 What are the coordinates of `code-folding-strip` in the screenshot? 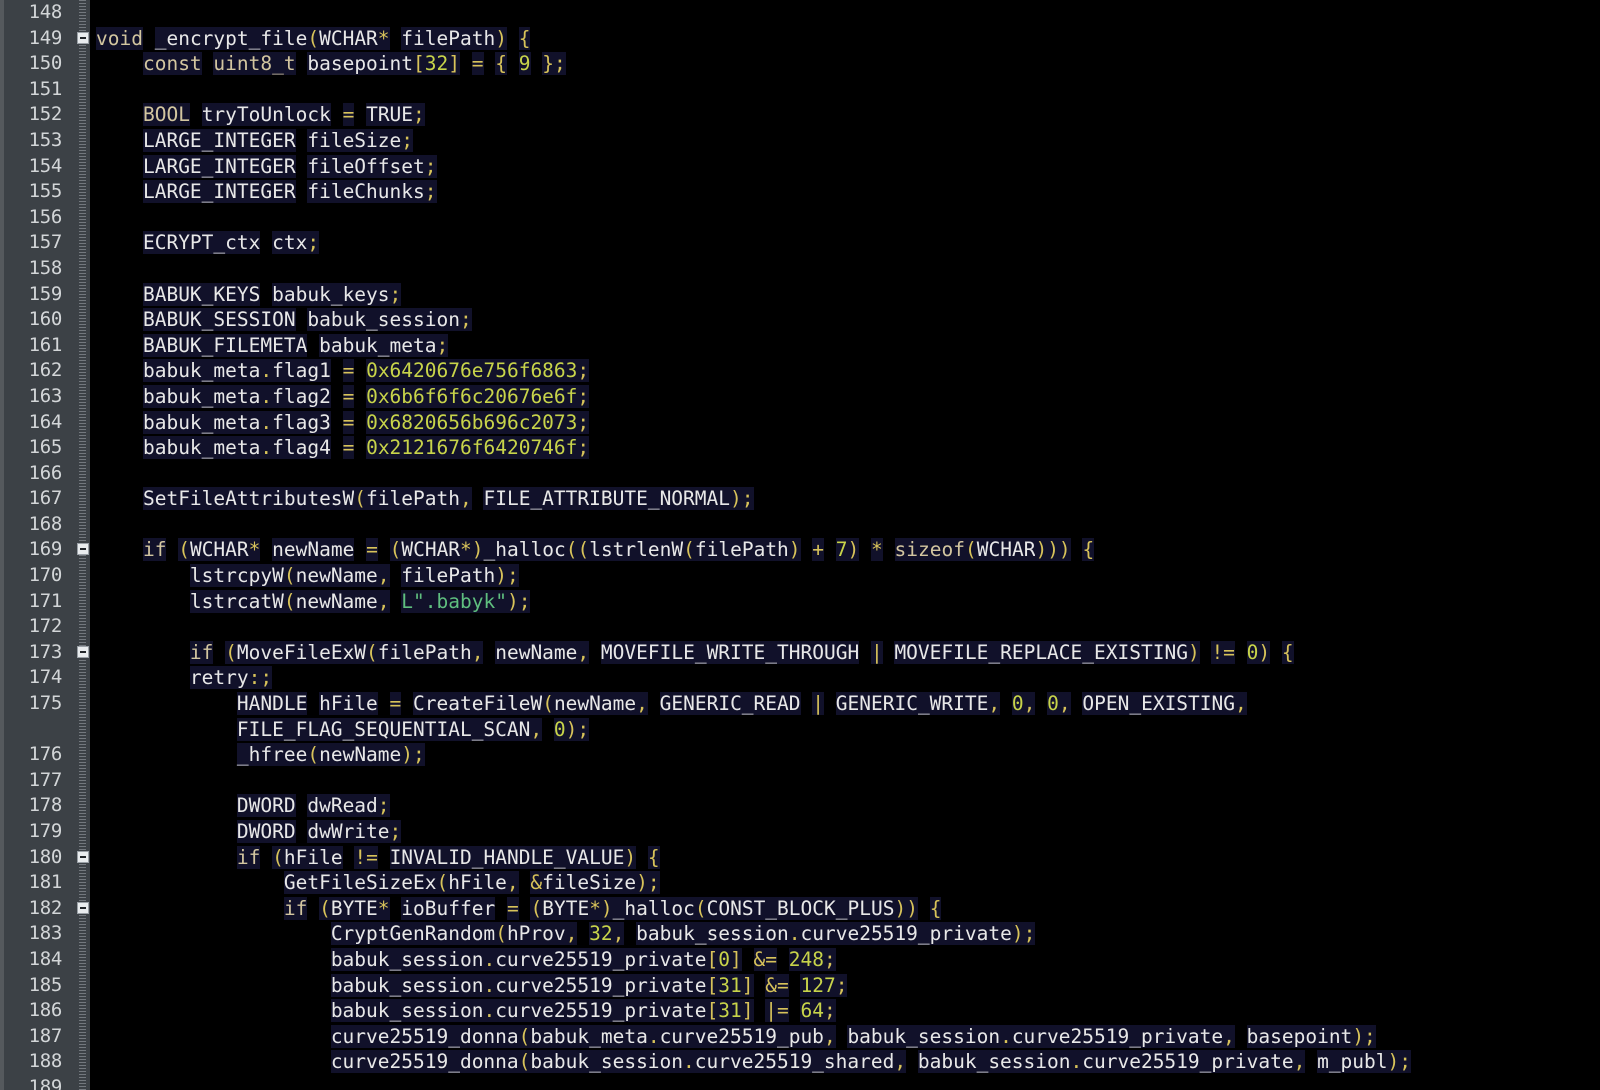 It's located at (83, 545).